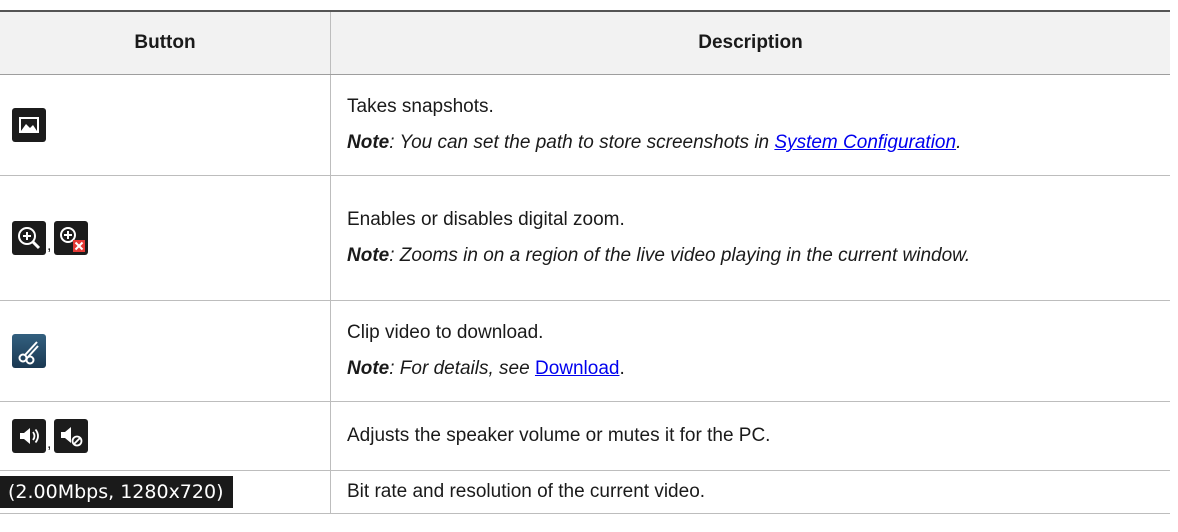  I want to click on system-configuration-link: System Configuration, so click(865, 142).